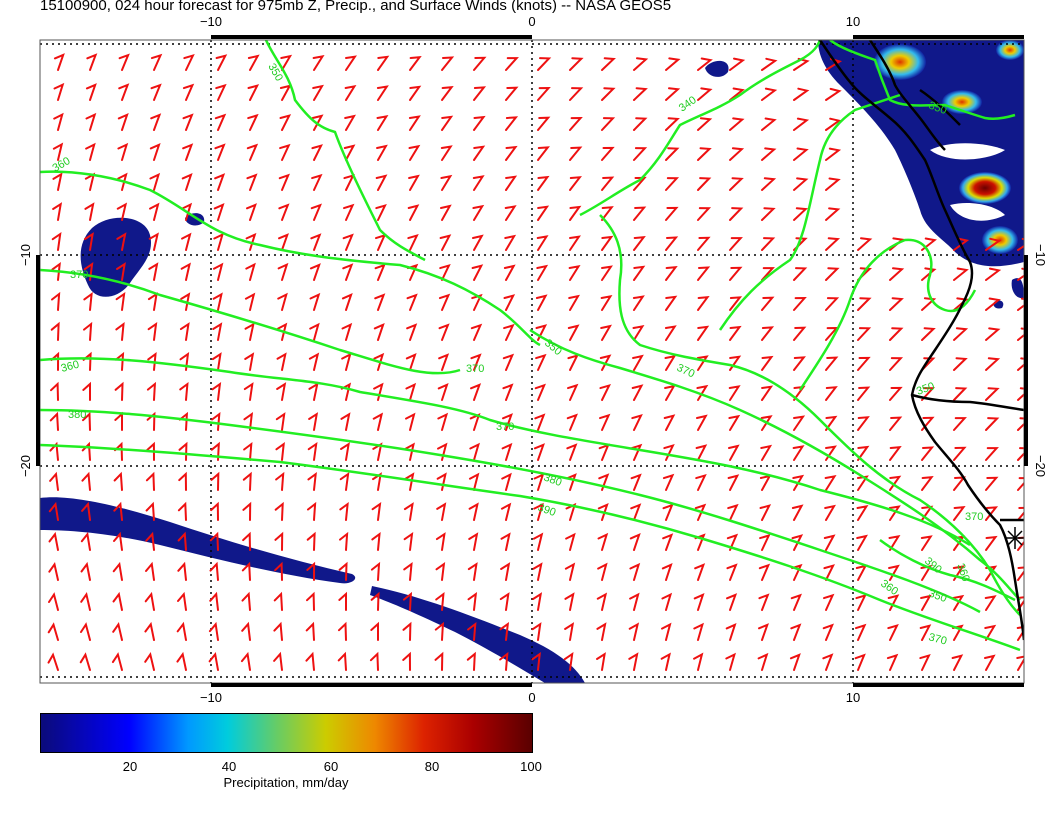  What do you see at coordinates (477, 634) in the screenshot?
I see `precip-band-south` at bounding box center [477, 634].